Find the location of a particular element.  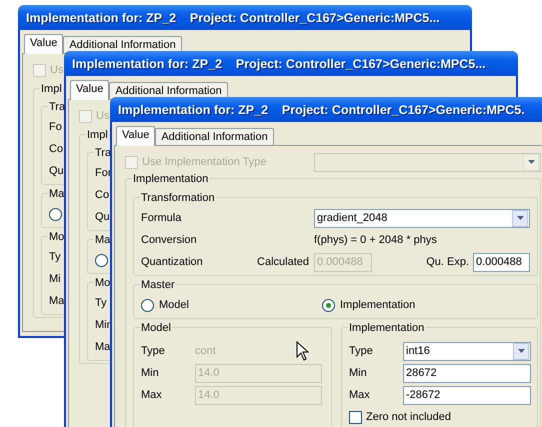

checkbox-label: Use Implementation Type is located at coordinates (205, 162).